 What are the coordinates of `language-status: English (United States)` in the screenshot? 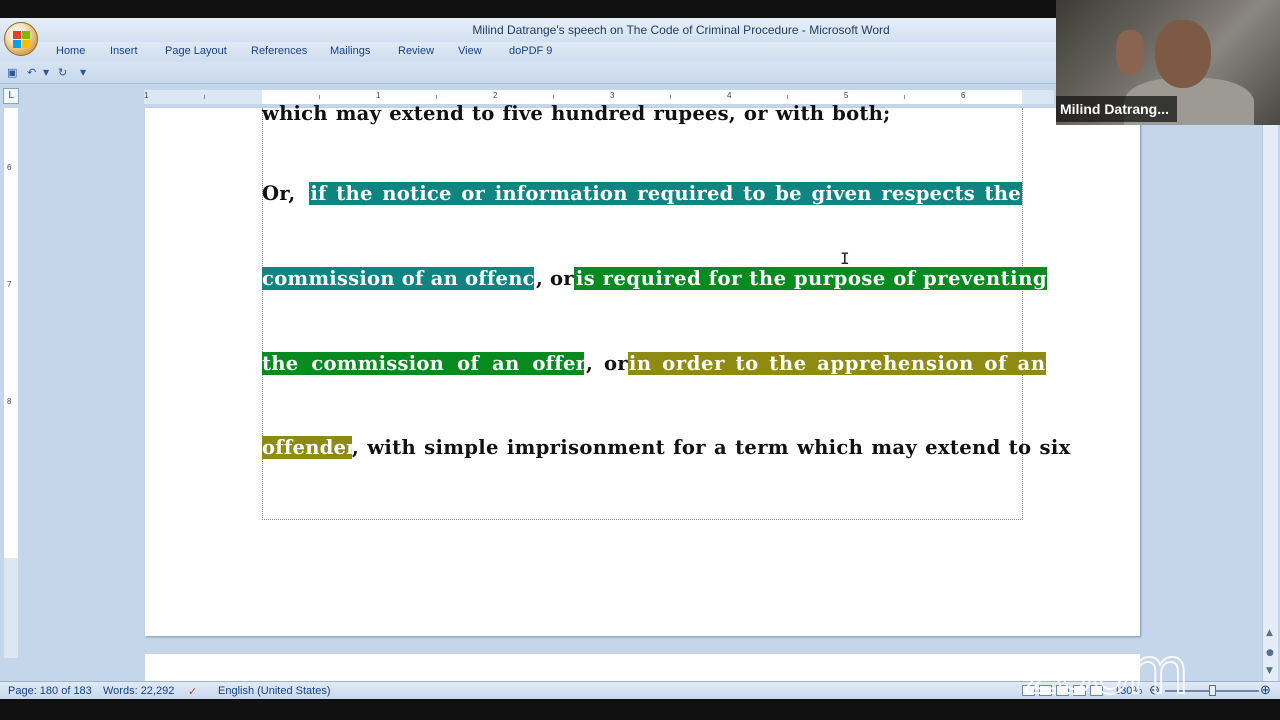 It's located at (274, 691).